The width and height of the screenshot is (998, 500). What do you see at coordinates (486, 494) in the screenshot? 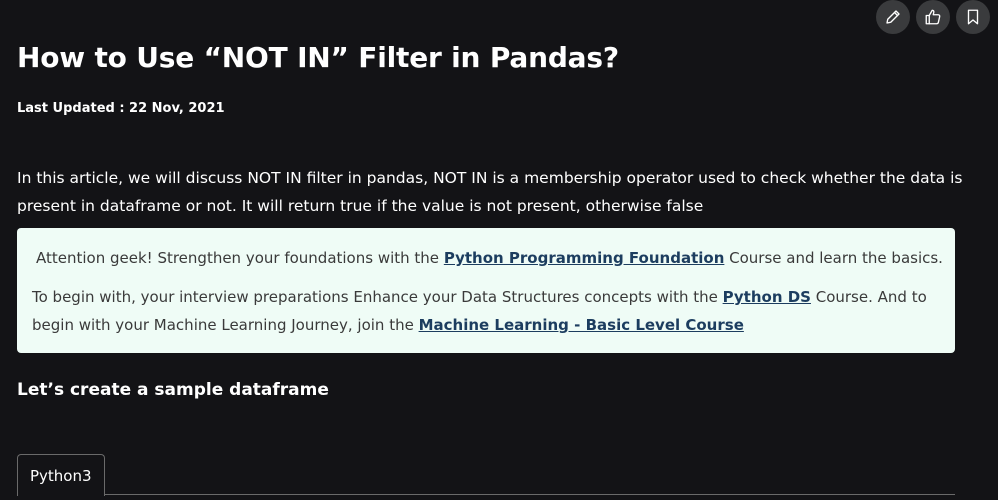
I see `code-block-border` at bounding box center [486, 494].